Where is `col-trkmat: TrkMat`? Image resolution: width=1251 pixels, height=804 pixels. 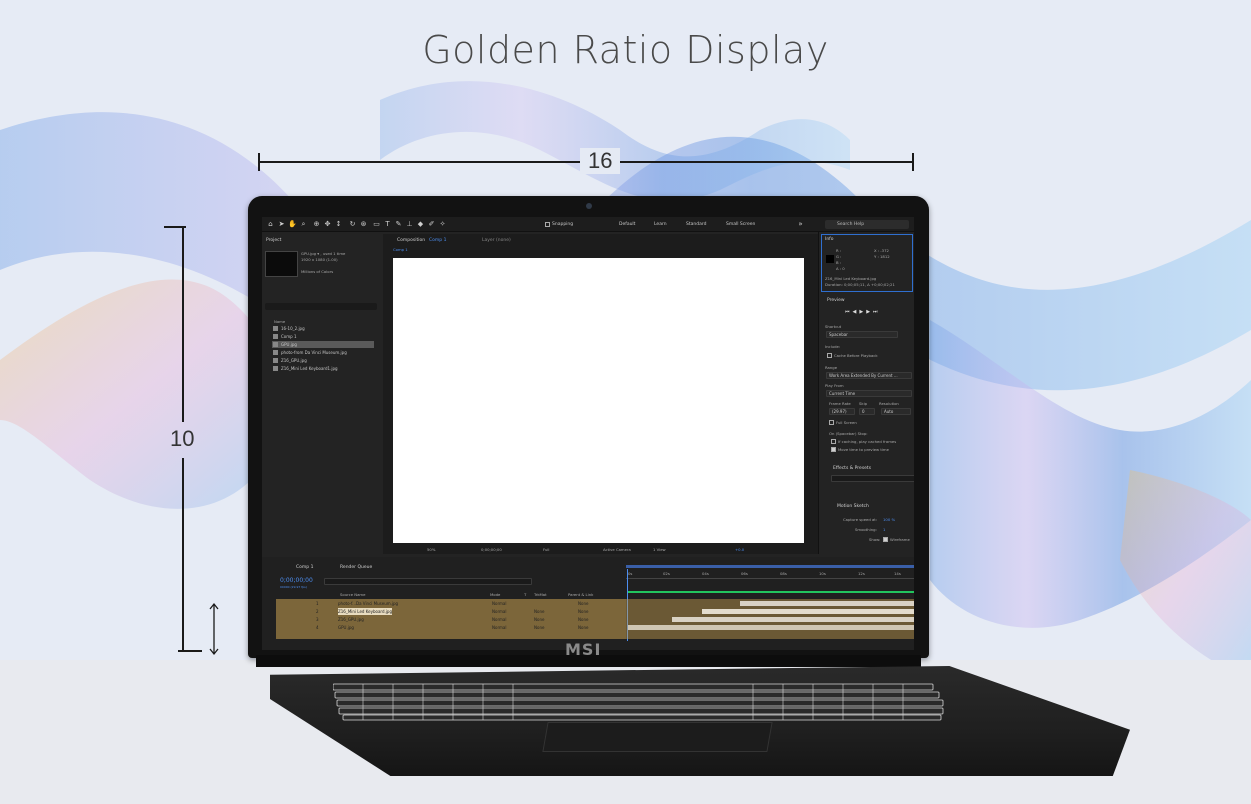 col-trkmat: TrkMat is located at coordinates (540, 594).